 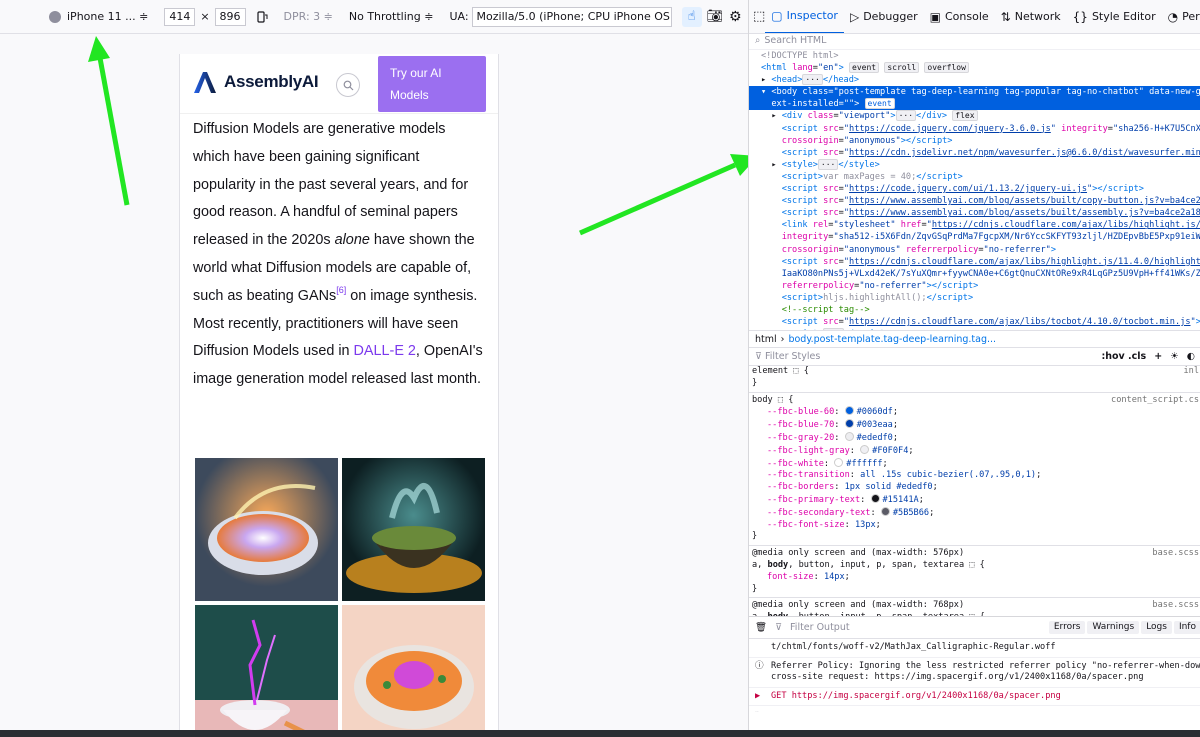 I want to click on filter-output-input: Filter Output, so click(x=820, y=628).